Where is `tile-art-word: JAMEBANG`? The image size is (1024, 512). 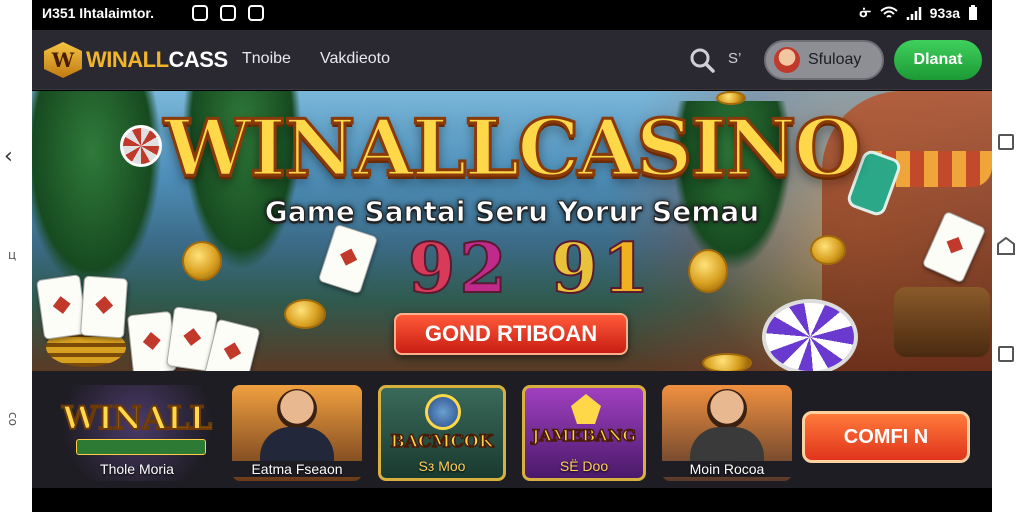 tile-art-word: JAMEBANG is located at coordinates (584, 435).